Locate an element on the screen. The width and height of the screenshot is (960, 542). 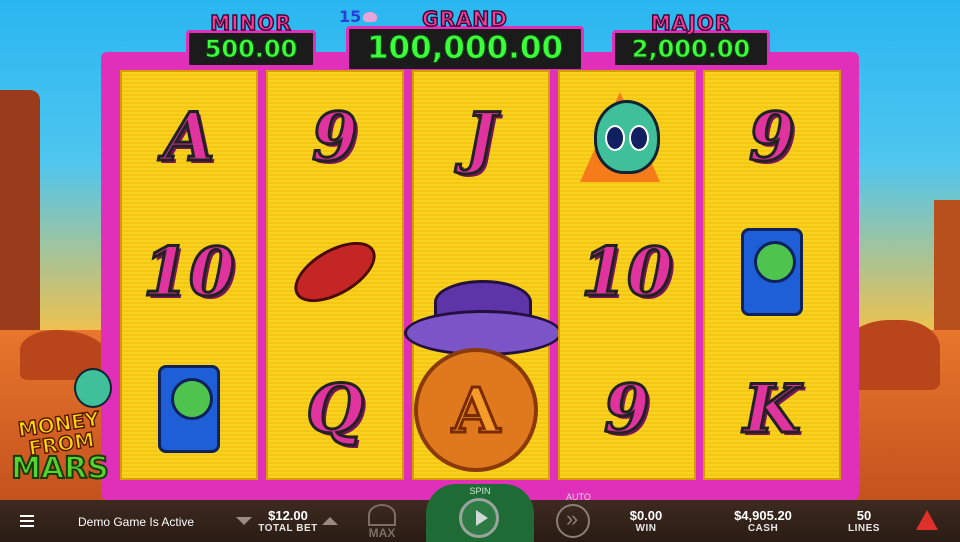
demo-status: Demo Game Is Active is located at coordinates (136, 522).